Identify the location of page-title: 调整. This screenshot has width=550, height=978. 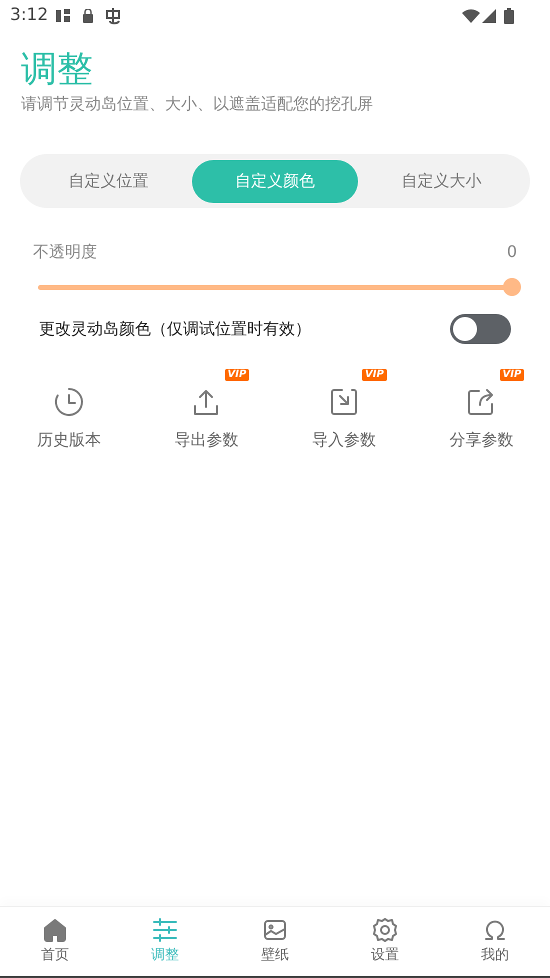
(57, 70).